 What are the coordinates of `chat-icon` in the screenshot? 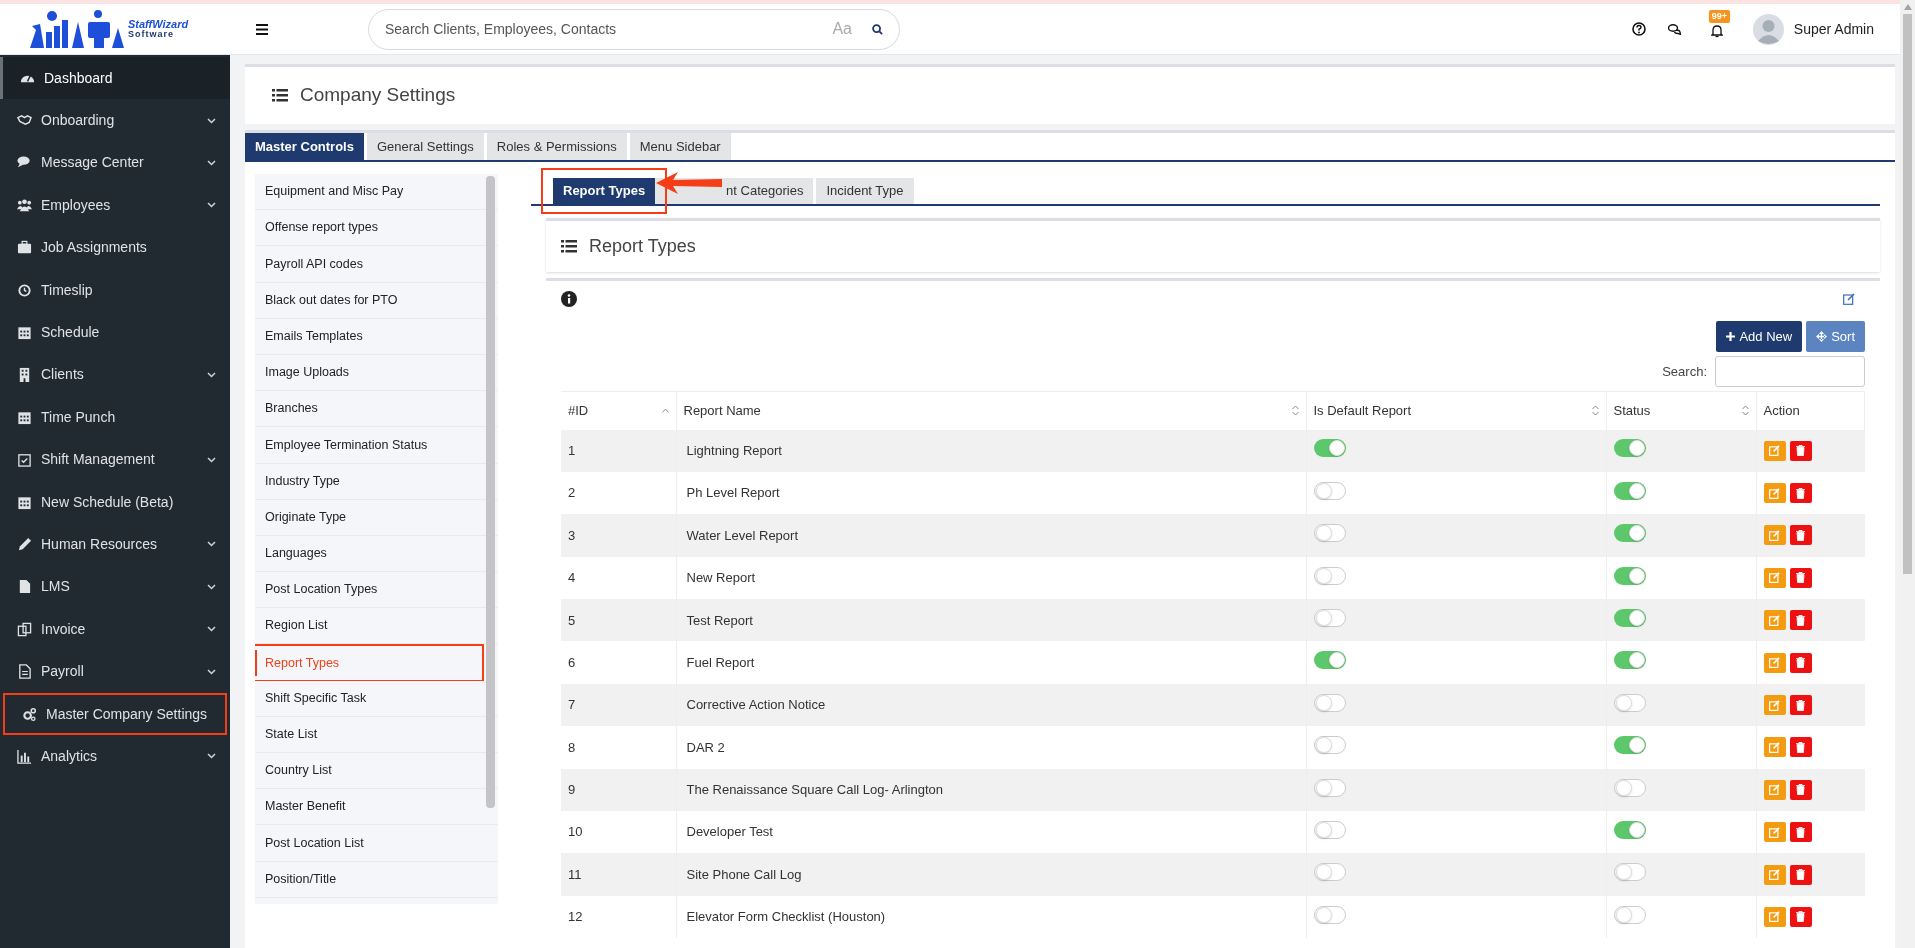 It's located at (1674, 29).